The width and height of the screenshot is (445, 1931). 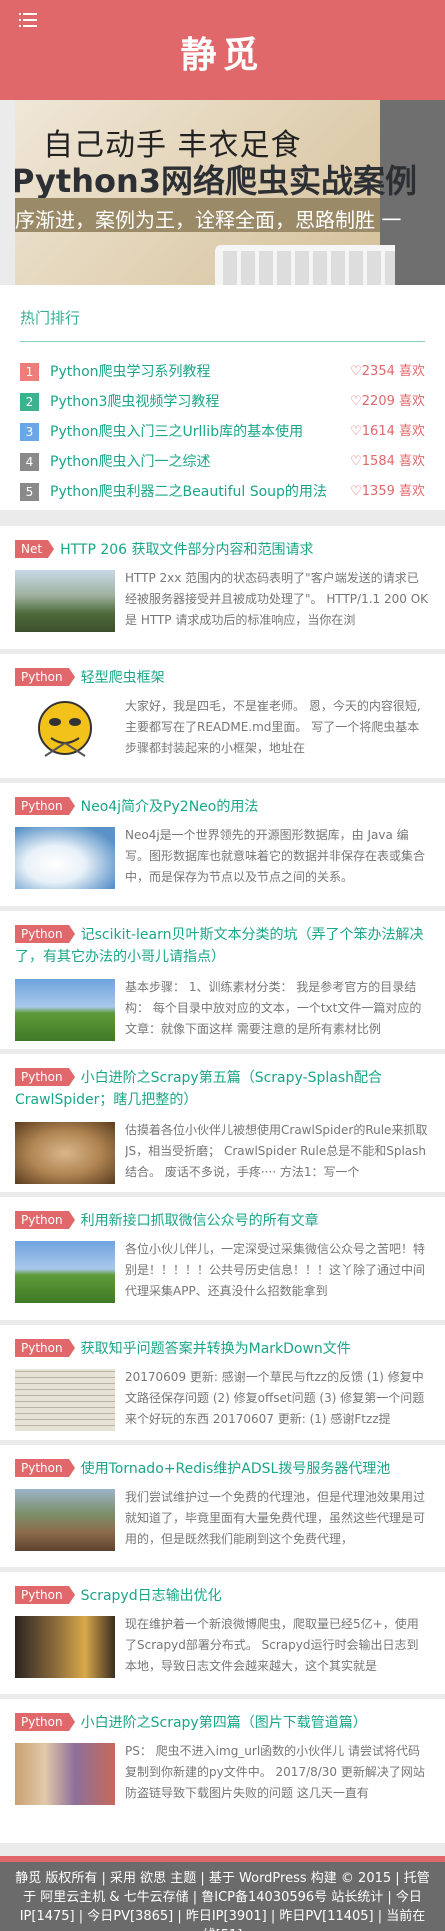 I want to click on hot-item-likes: ♡2209 喜欢, so click(x=387, y=401).